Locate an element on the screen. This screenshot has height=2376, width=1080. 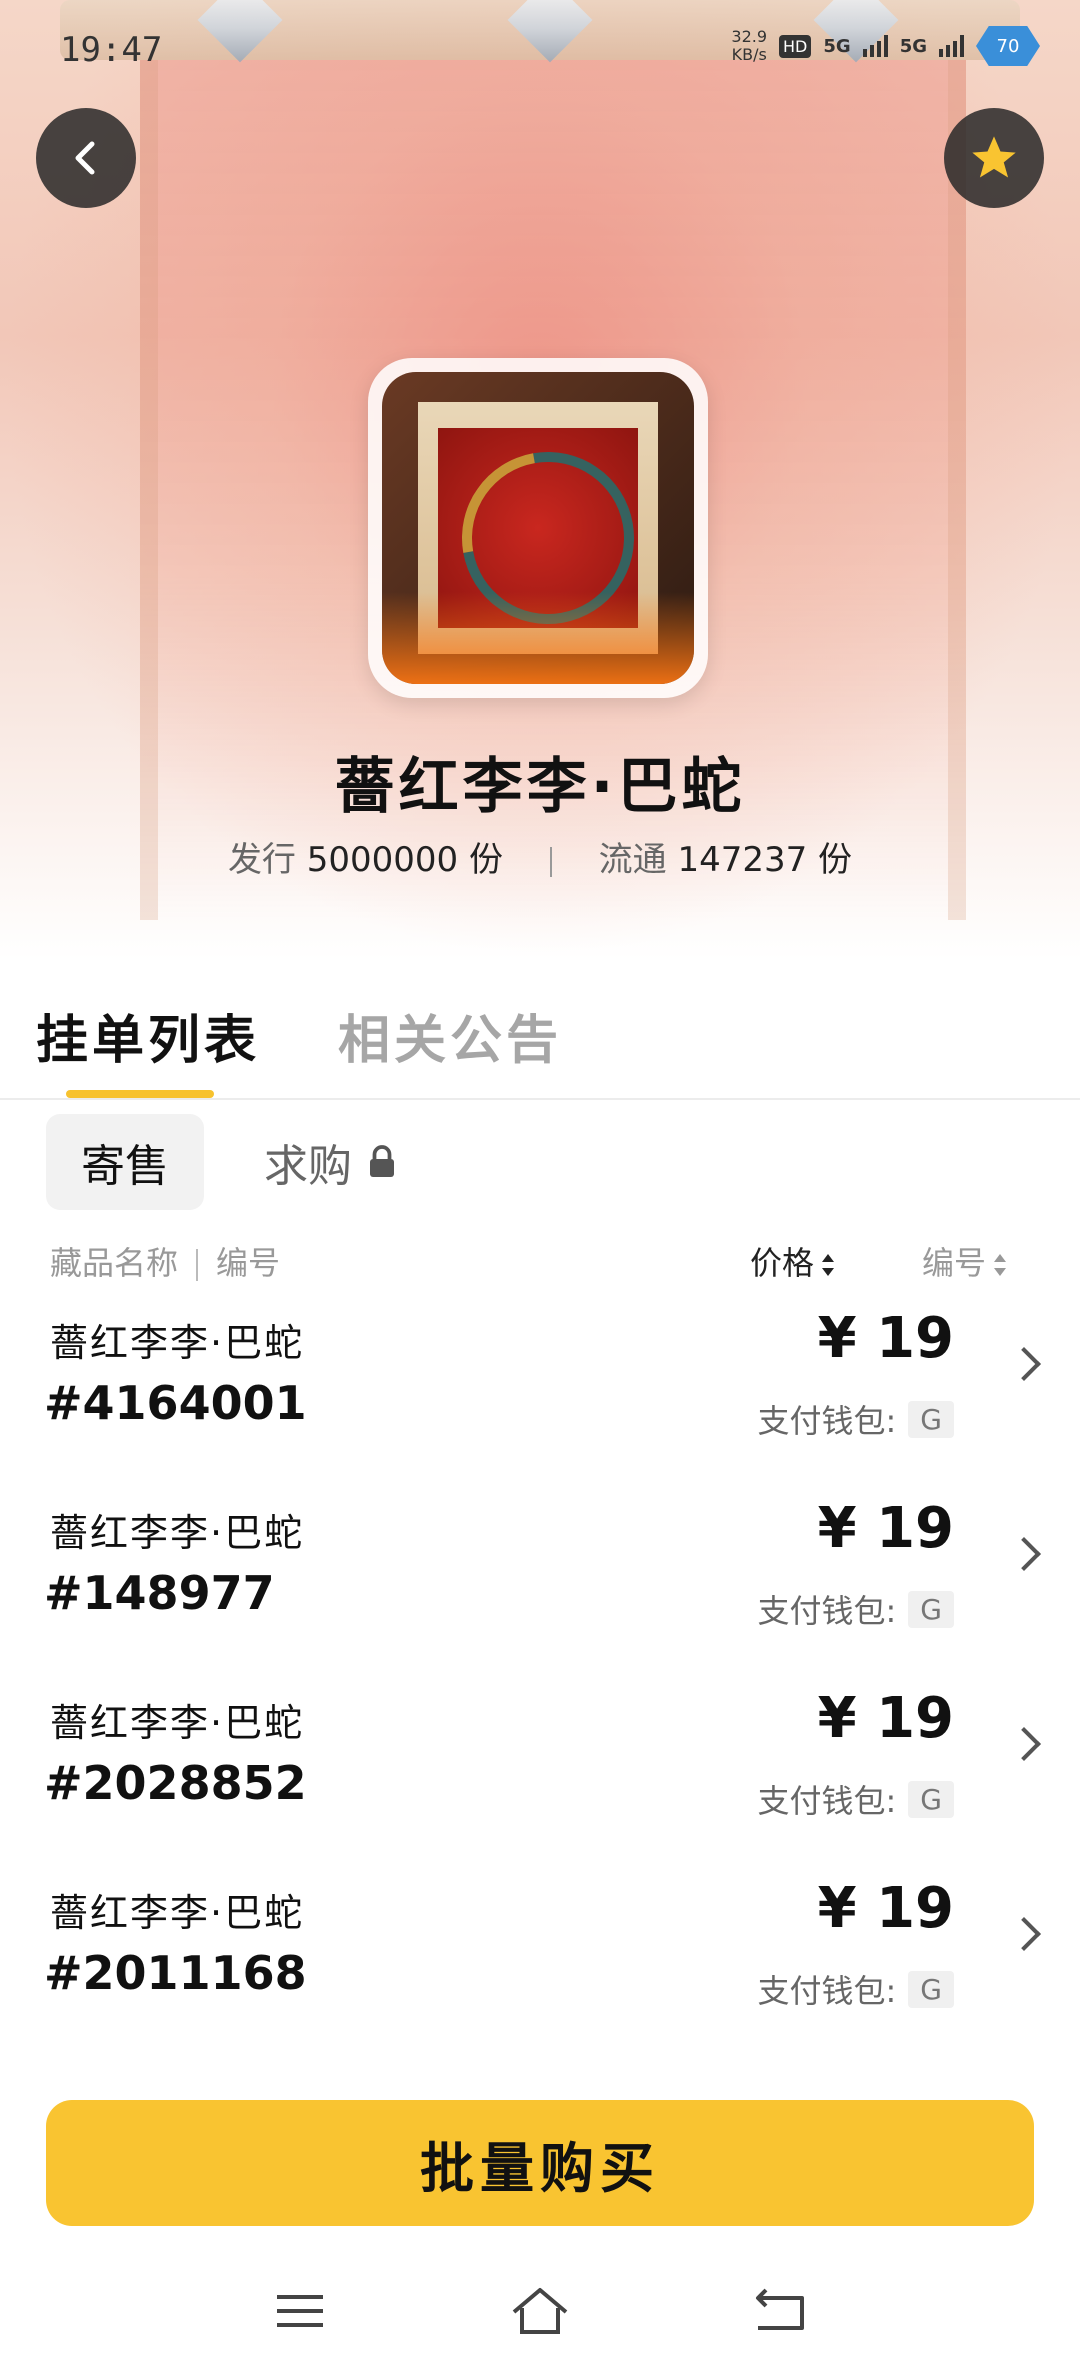
tab-announcements: 相关公告 is located at coordinates (450, 1035).